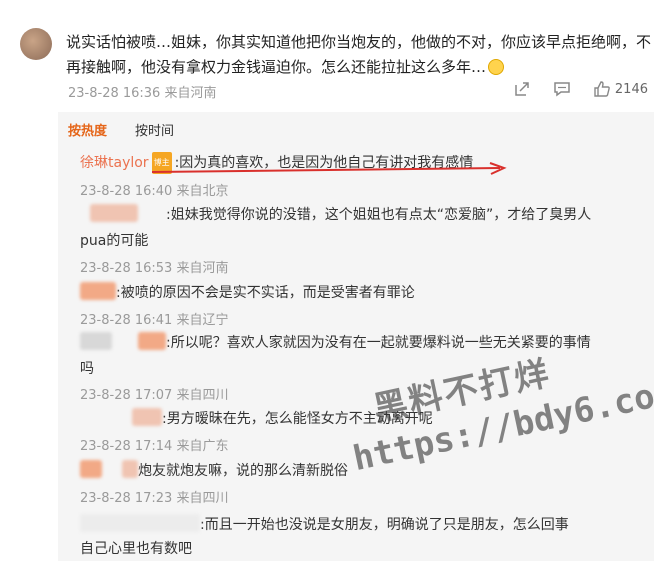 This screenshot has width=660, height=561. What do you see at coordinates (154, 395) in the screenshot?
I see `comment-meta: 23-8-28 17:07 来自四川` at bounding box center [154, 395].